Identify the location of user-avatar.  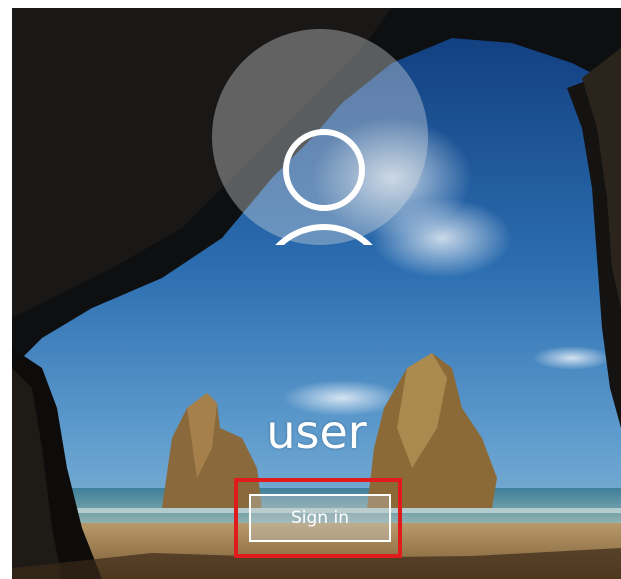
(320, 137).